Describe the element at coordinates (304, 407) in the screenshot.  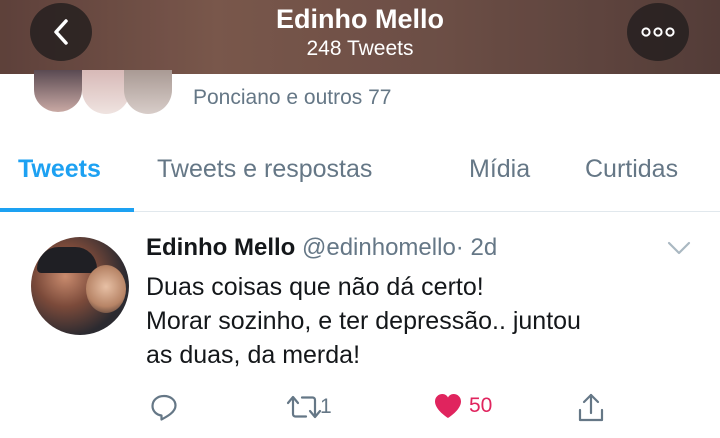
I see `retweet-icon` at that location.